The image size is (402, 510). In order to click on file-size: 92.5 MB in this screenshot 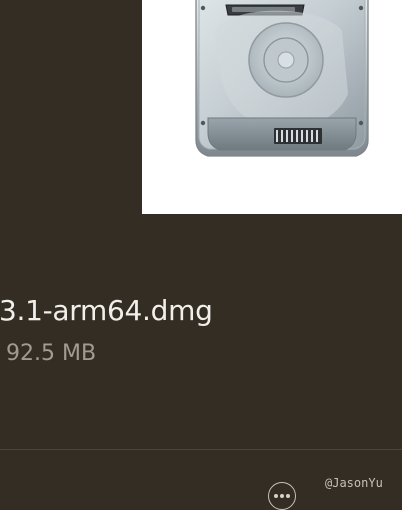, I will do `click(51, 353)`.